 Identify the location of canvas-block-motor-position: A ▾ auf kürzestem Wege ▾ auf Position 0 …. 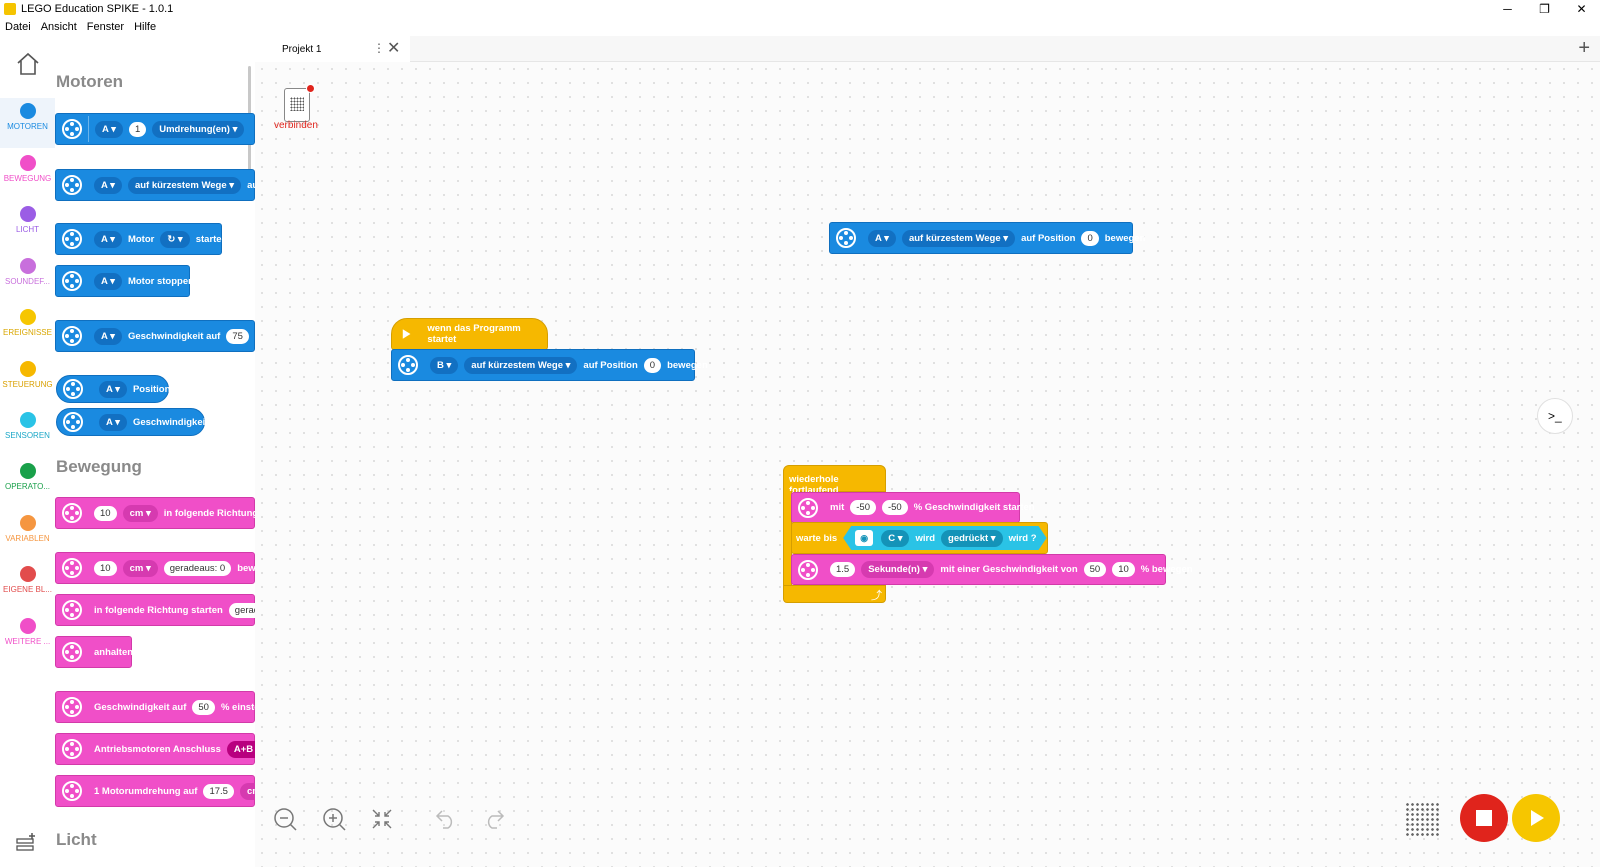
(987, 238).